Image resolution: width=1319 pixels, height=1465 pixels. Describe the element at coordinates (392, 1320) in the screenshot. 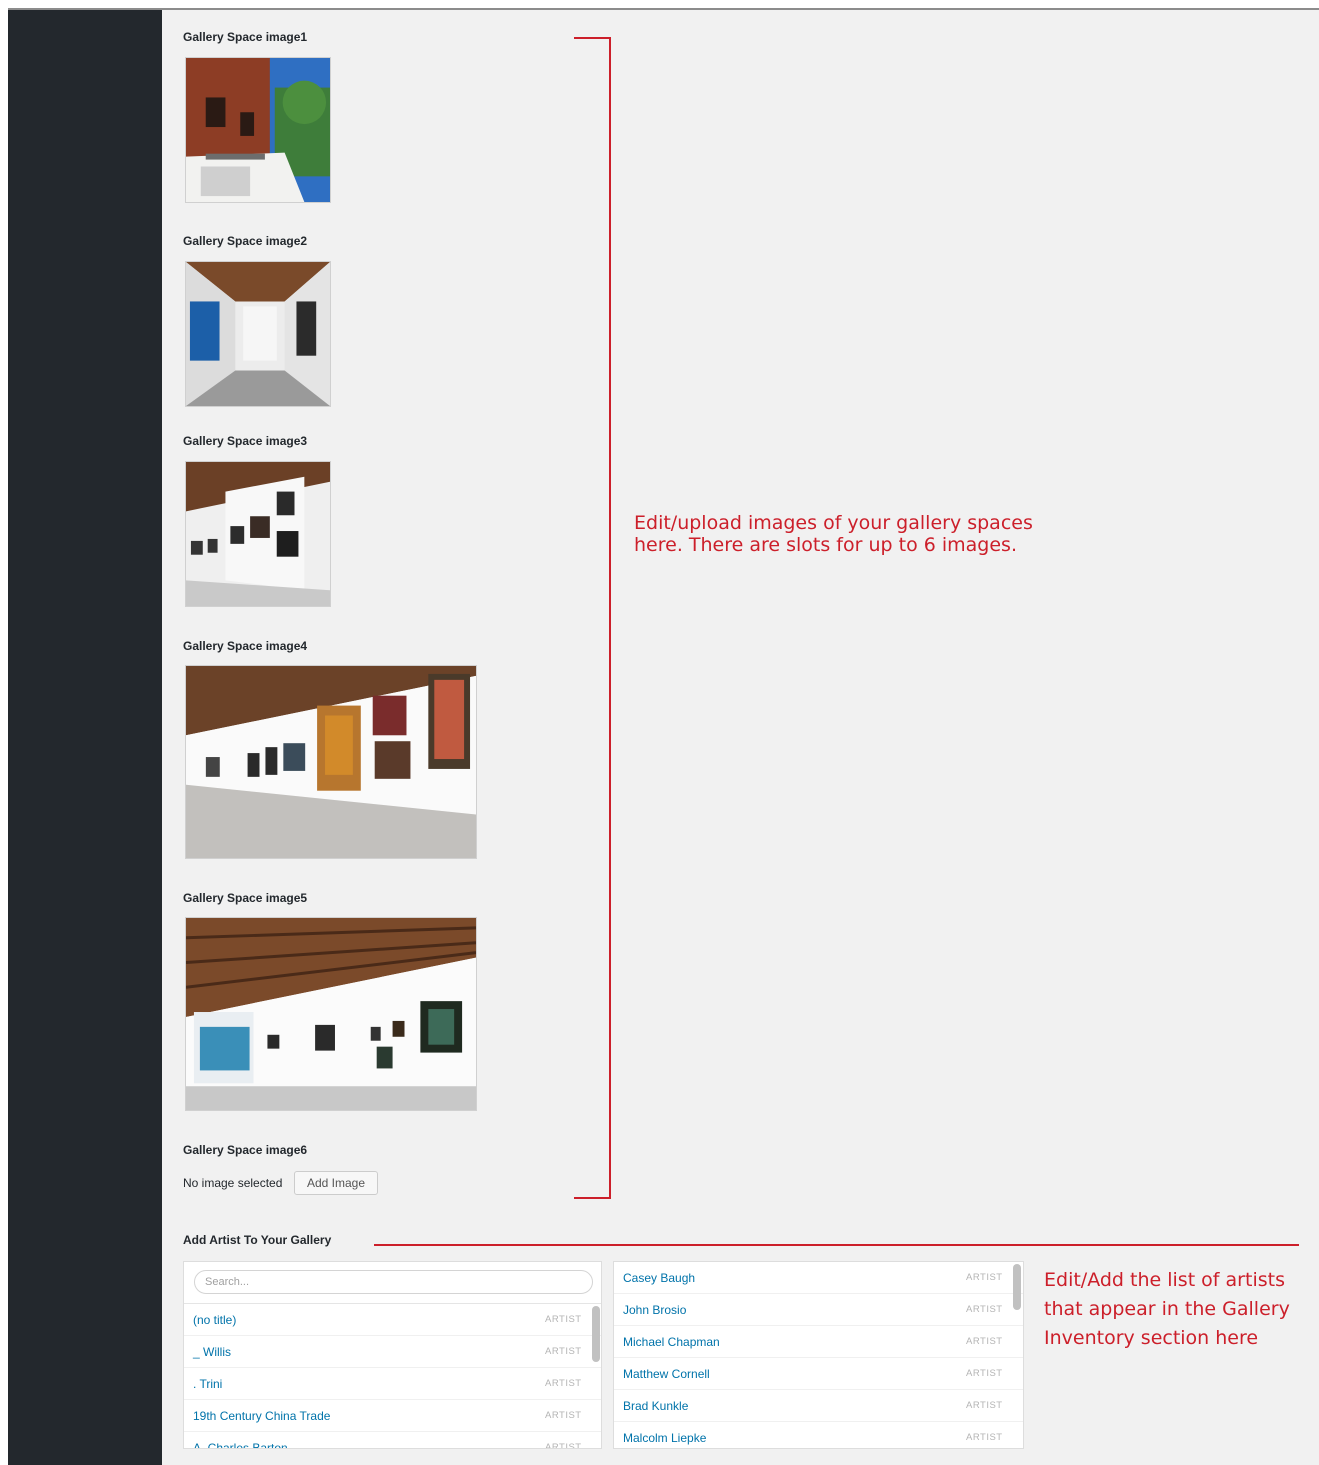

I see `list-item: (no title) ARTIST` at that location.